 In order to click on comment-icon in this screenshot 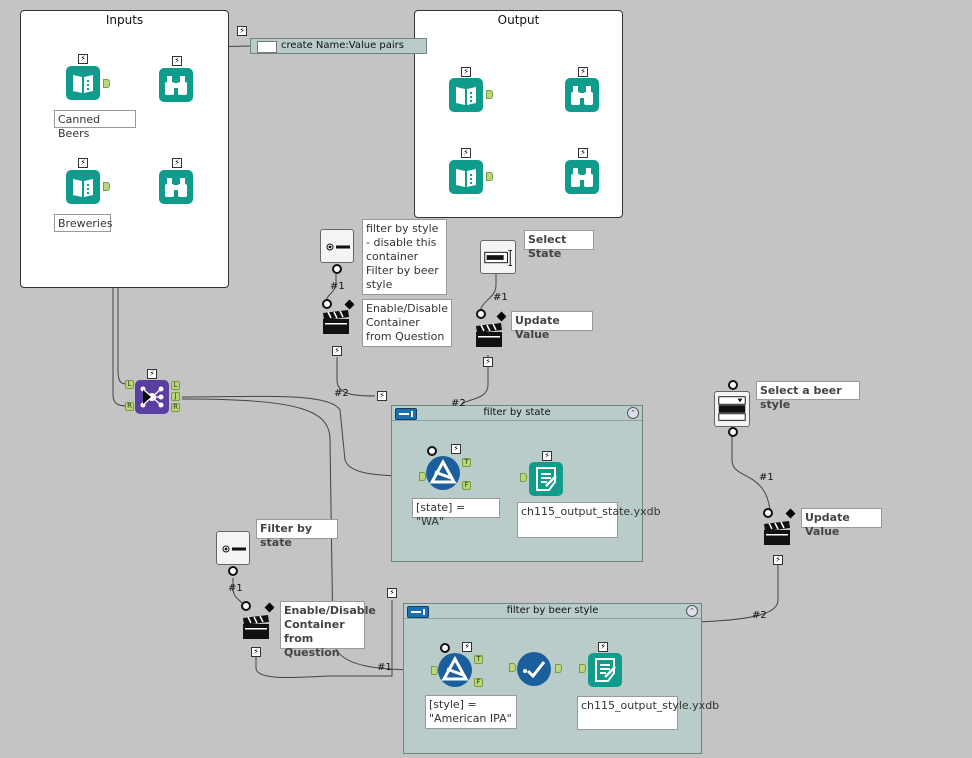, I will do `click(267, 47)`.